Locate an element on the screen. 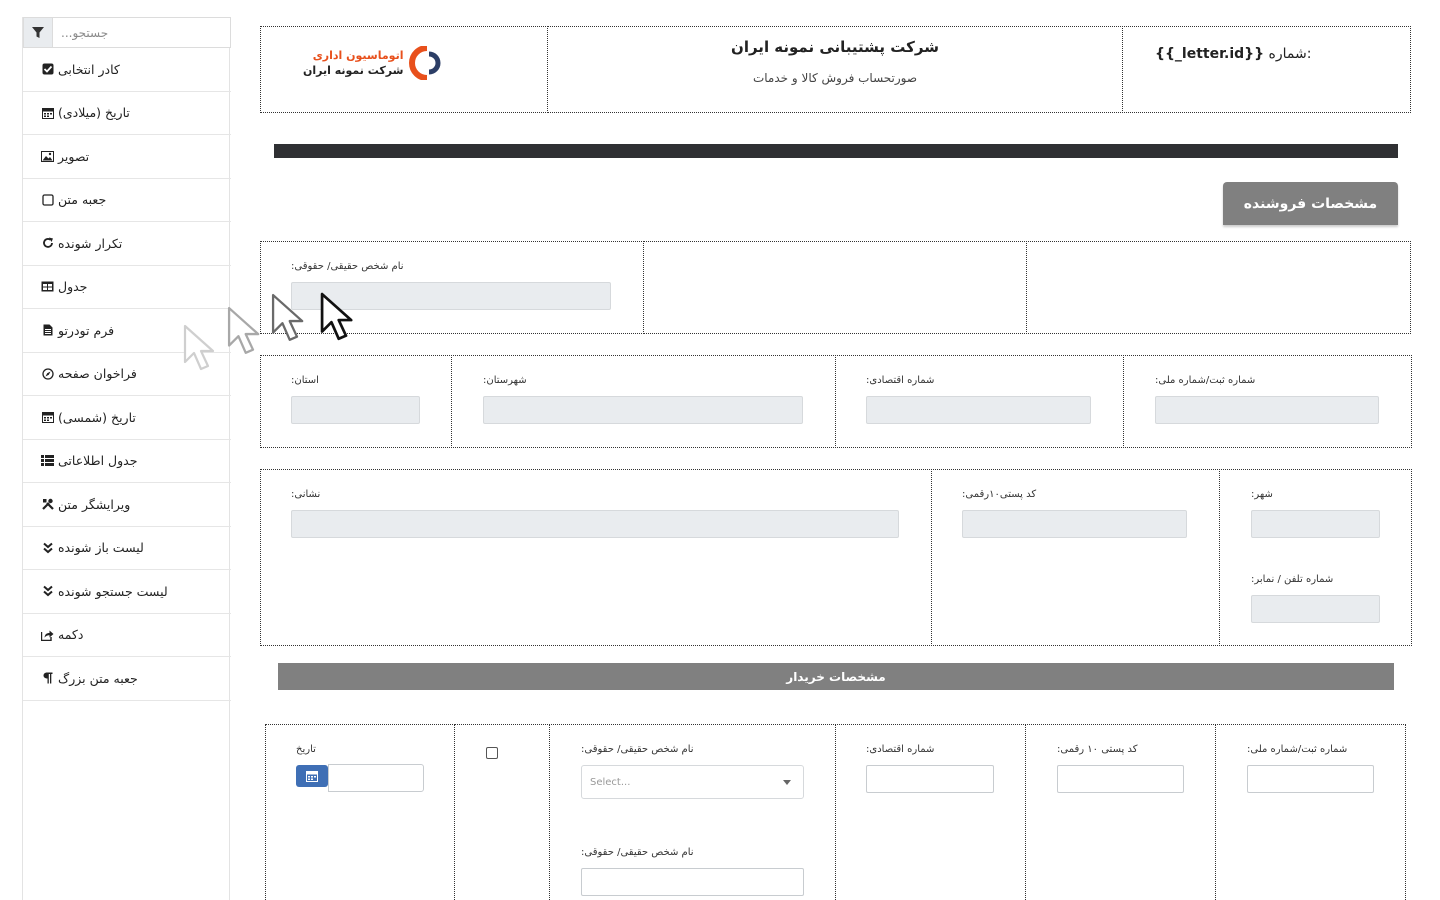 This screenshot has height=900, width=1440. checkbox-checked-icon is located at coordinates (47, 69).